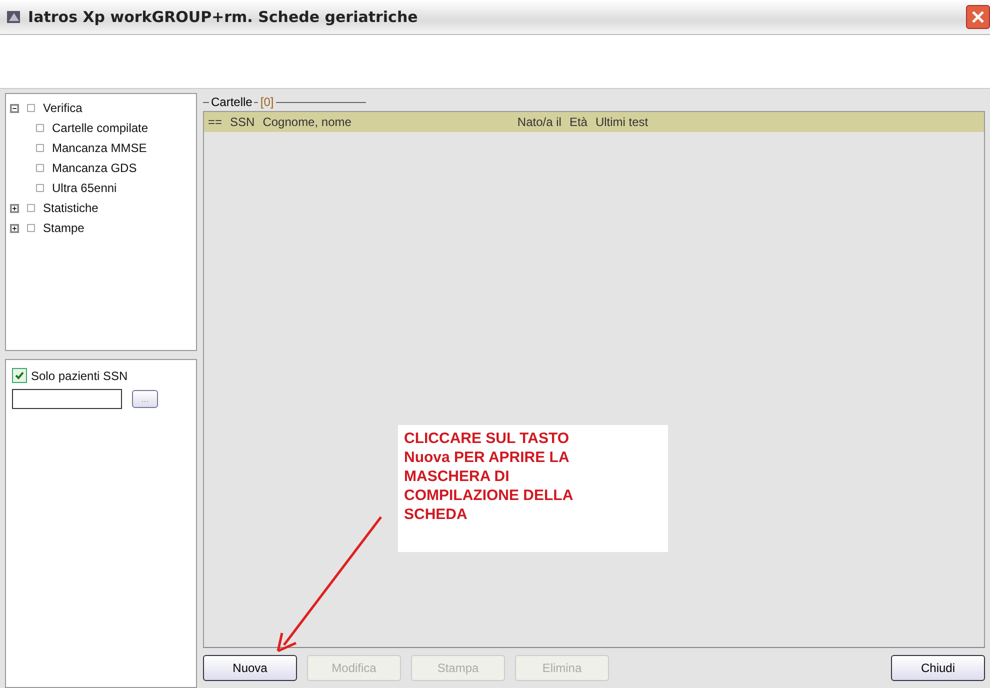 Image resolution: width=990 pixels, height=688 pixels. I want to click on column-header: Età, so click(578, 122).